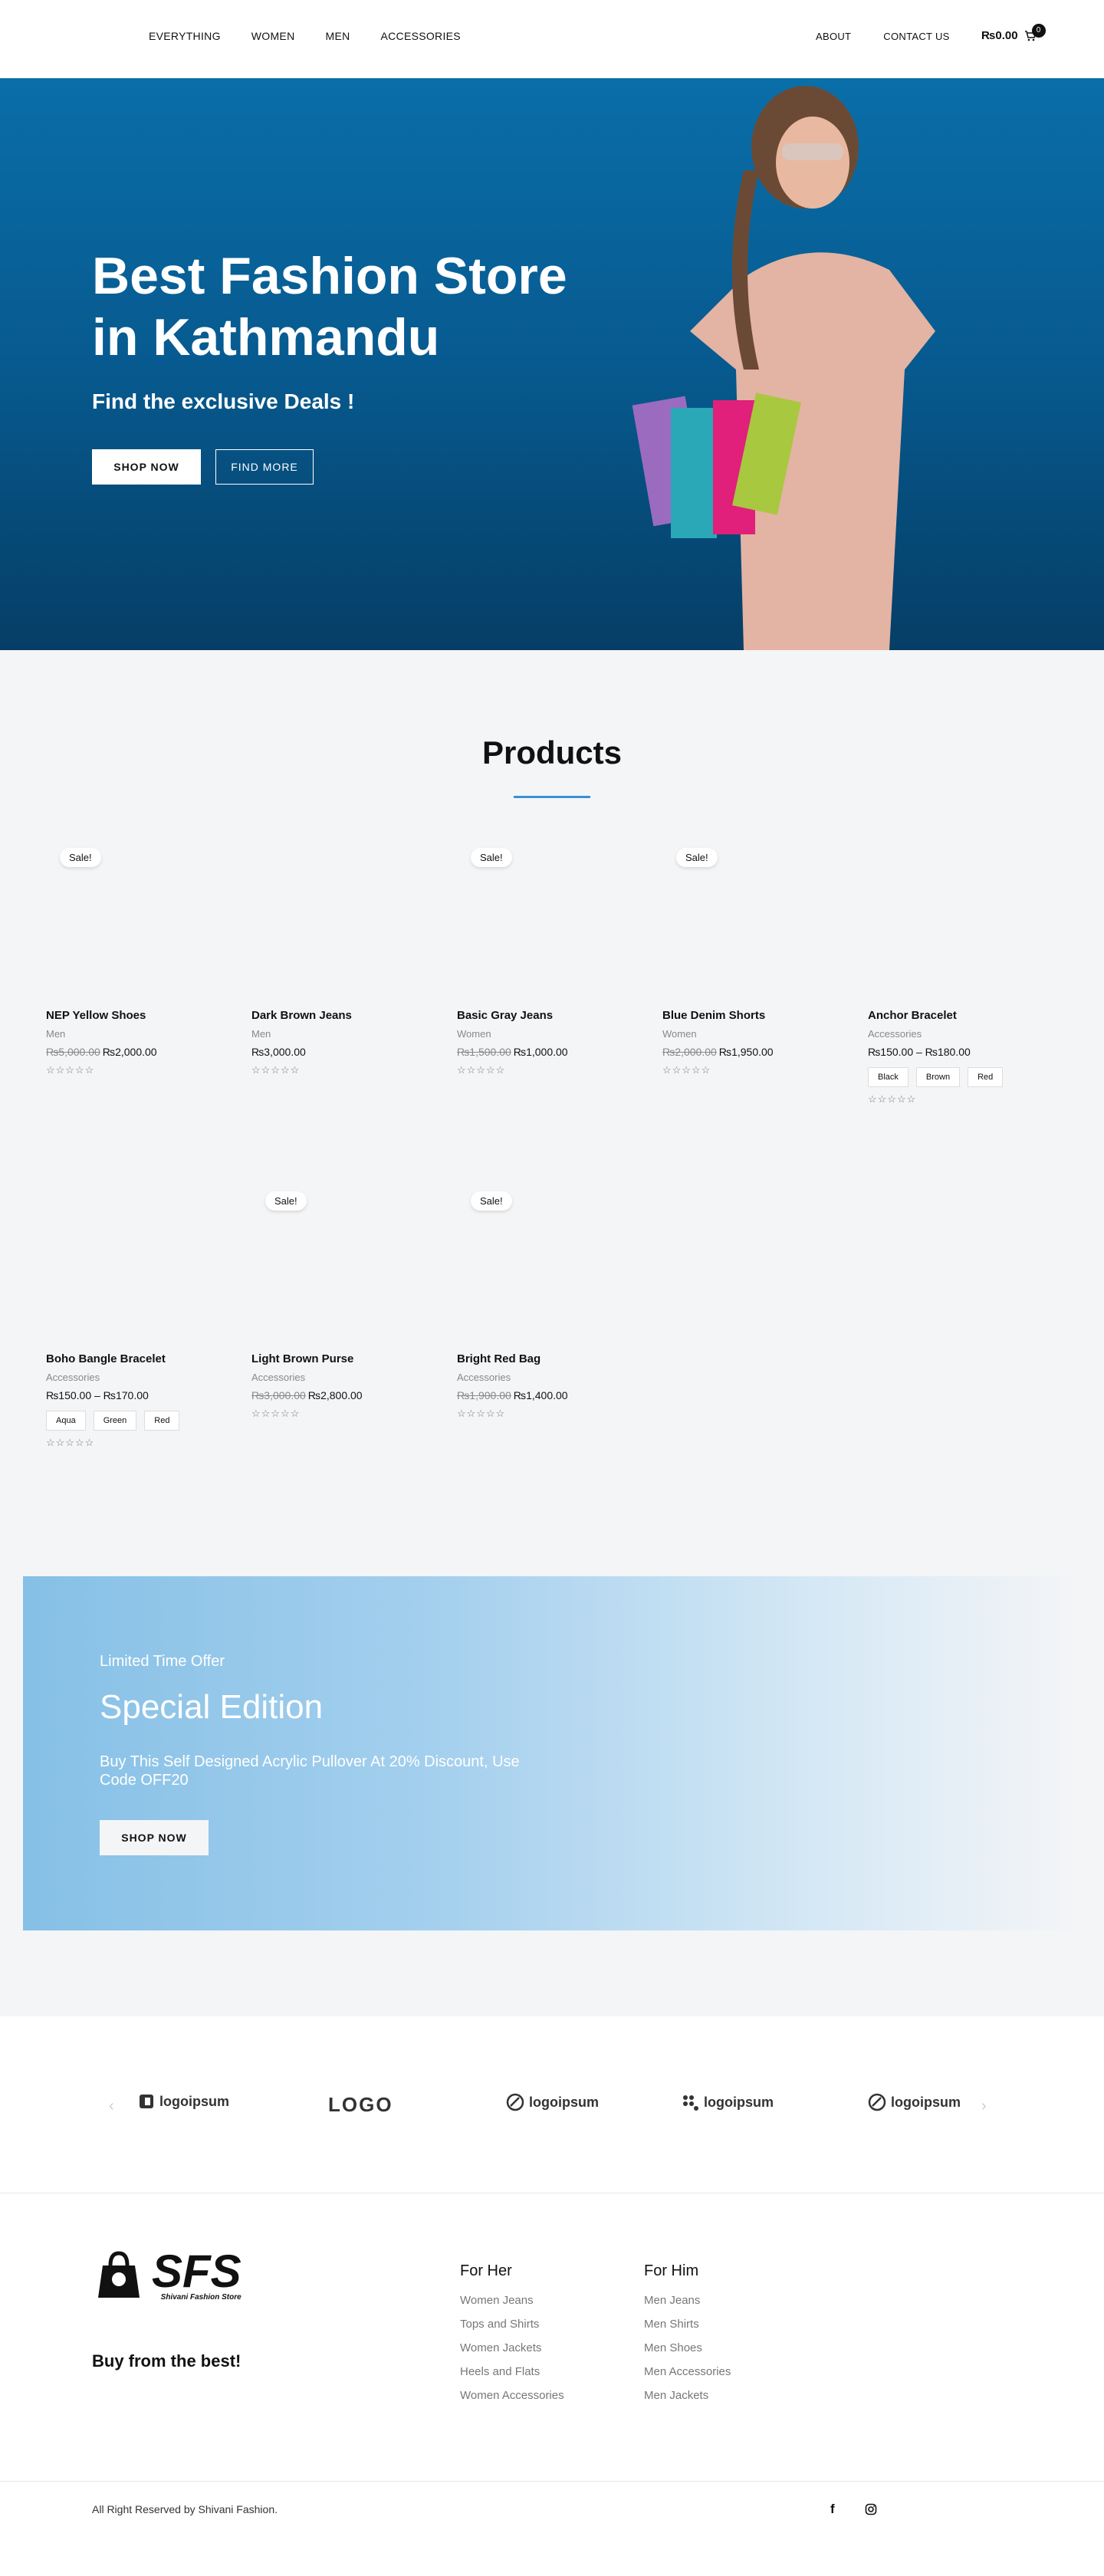  Describe the element at coordinates (305, 36) in the screenshot. I see `main-nav: EVERYTHING WOMEN MEN ACCESSORIES` at that location.